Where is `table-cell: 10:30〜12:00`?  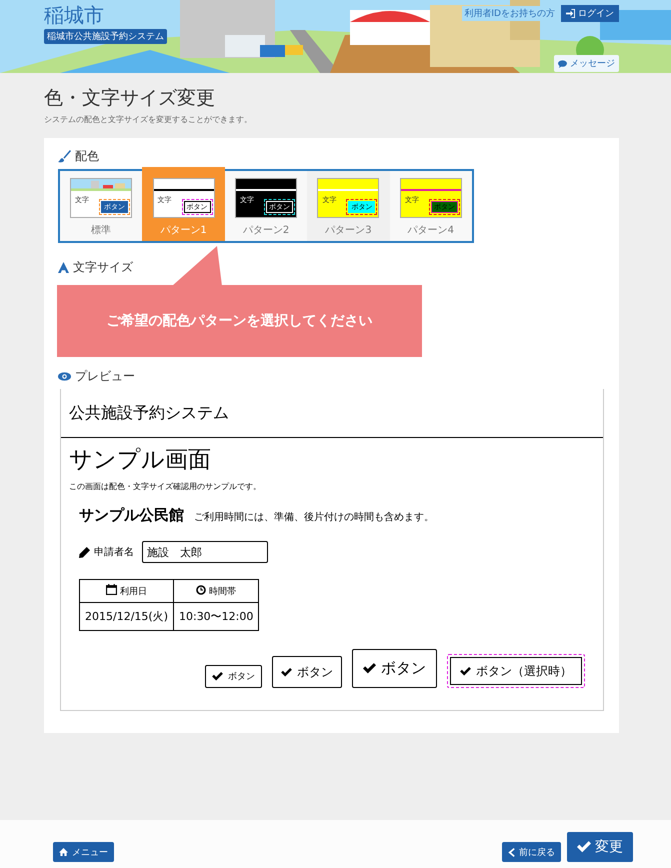 table-cell: 10:30〜12:00 is located at coordinates (216, 616).